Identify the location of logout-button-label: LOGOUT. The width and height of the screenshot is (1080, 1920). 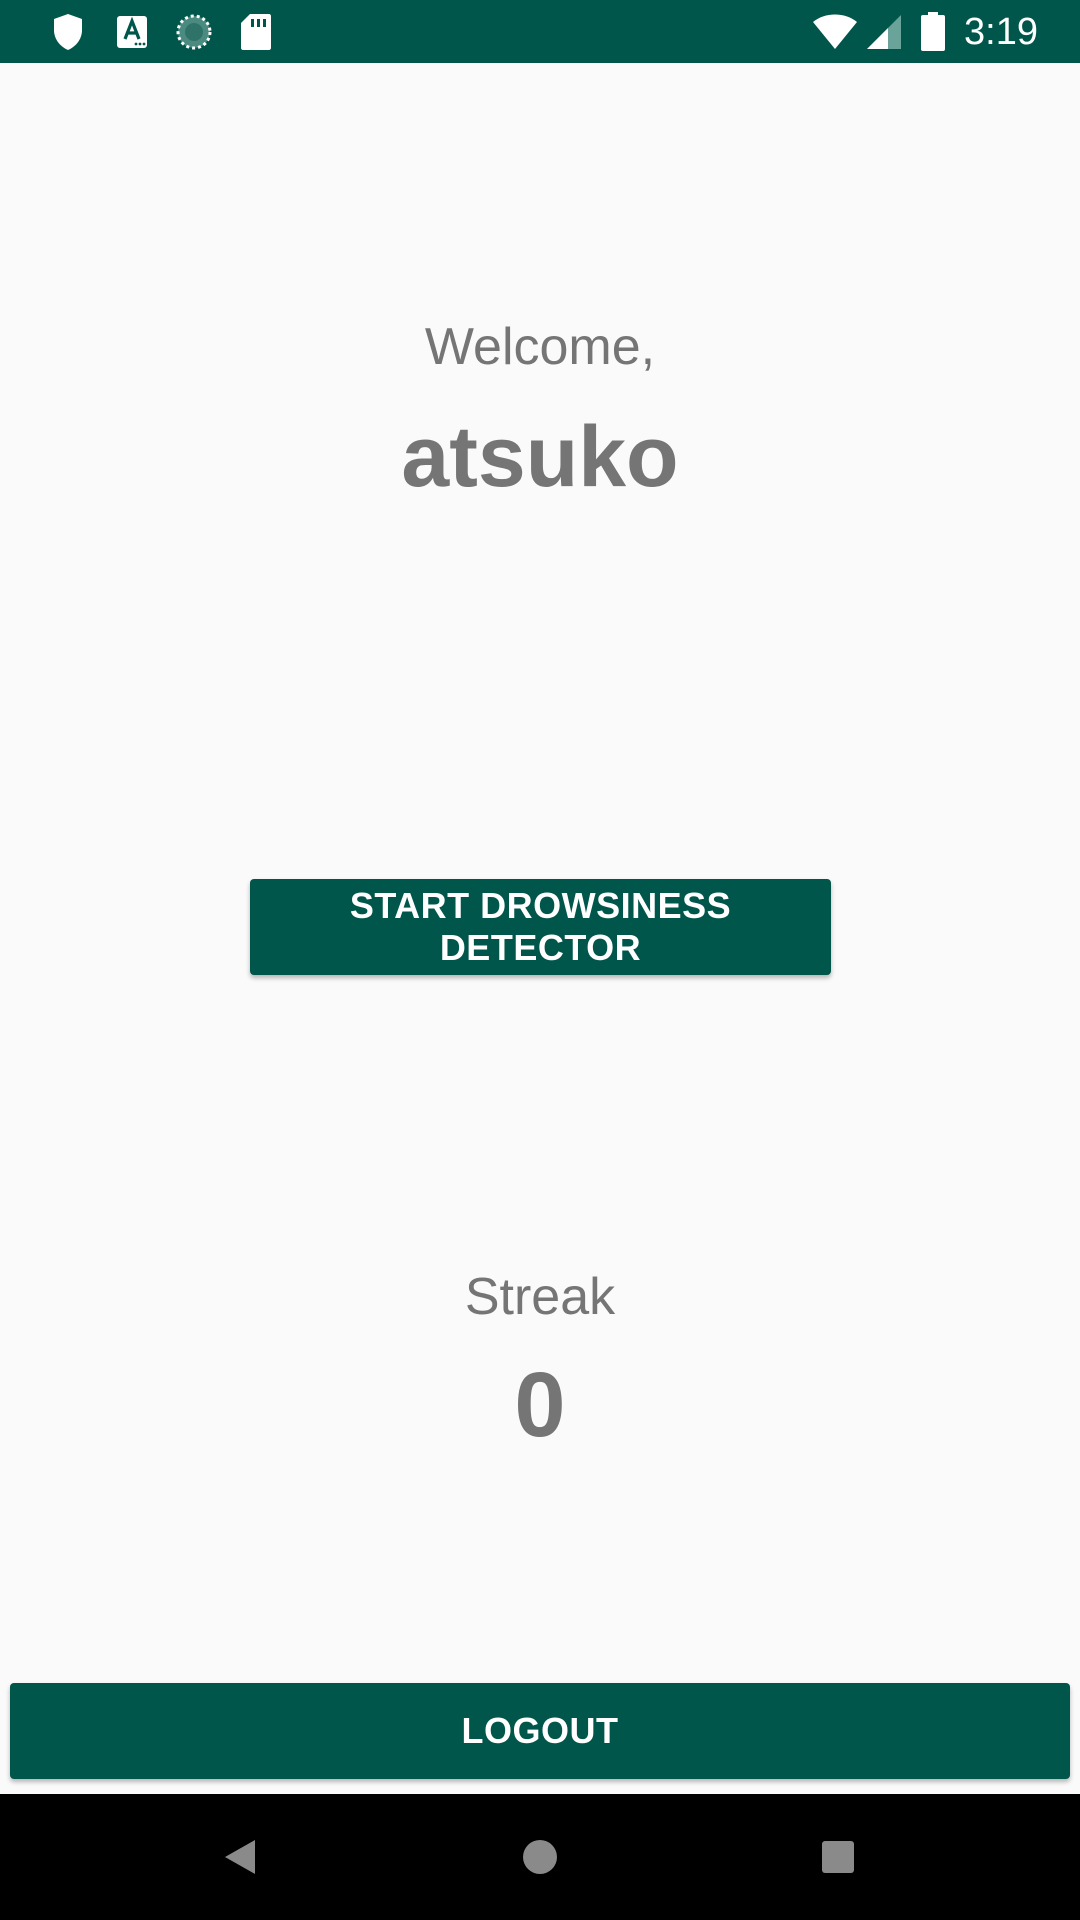
(540, 1730).